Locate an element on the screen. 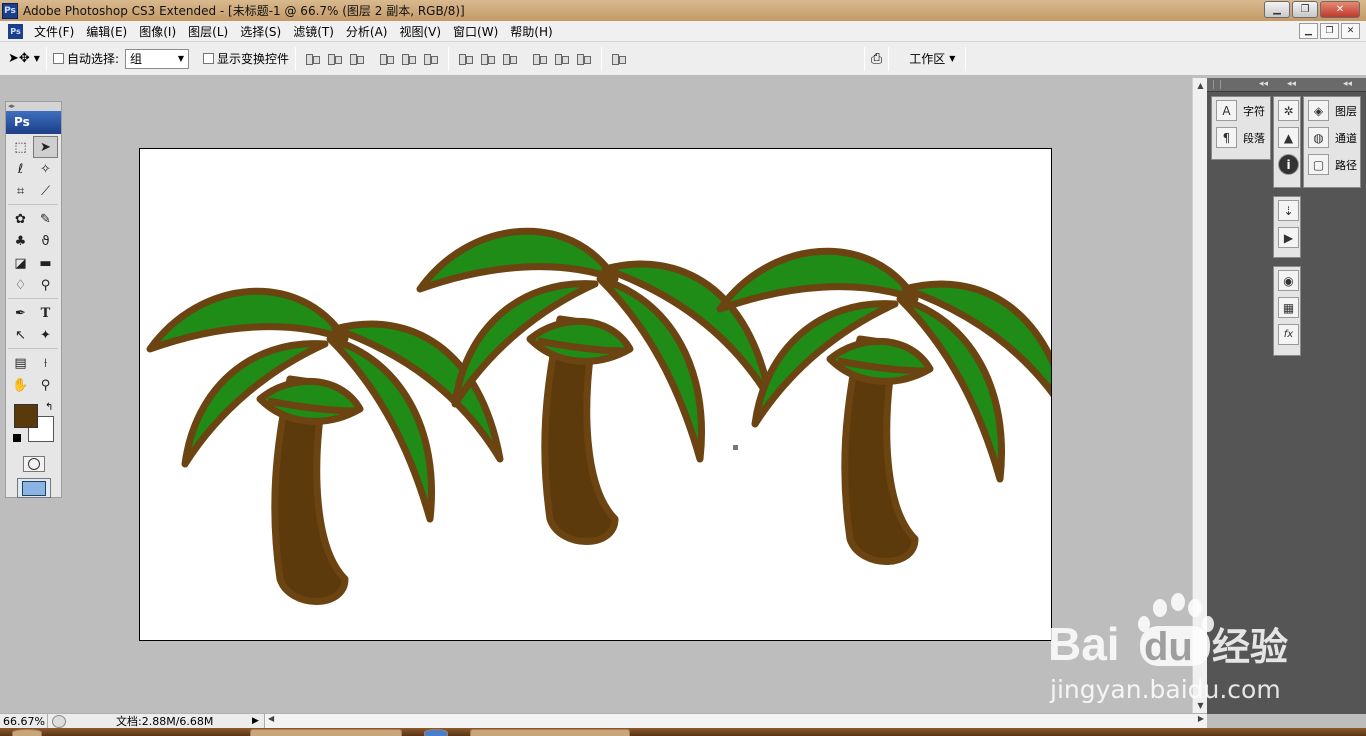  quick-mask-button is located at coordinates (33, 464).